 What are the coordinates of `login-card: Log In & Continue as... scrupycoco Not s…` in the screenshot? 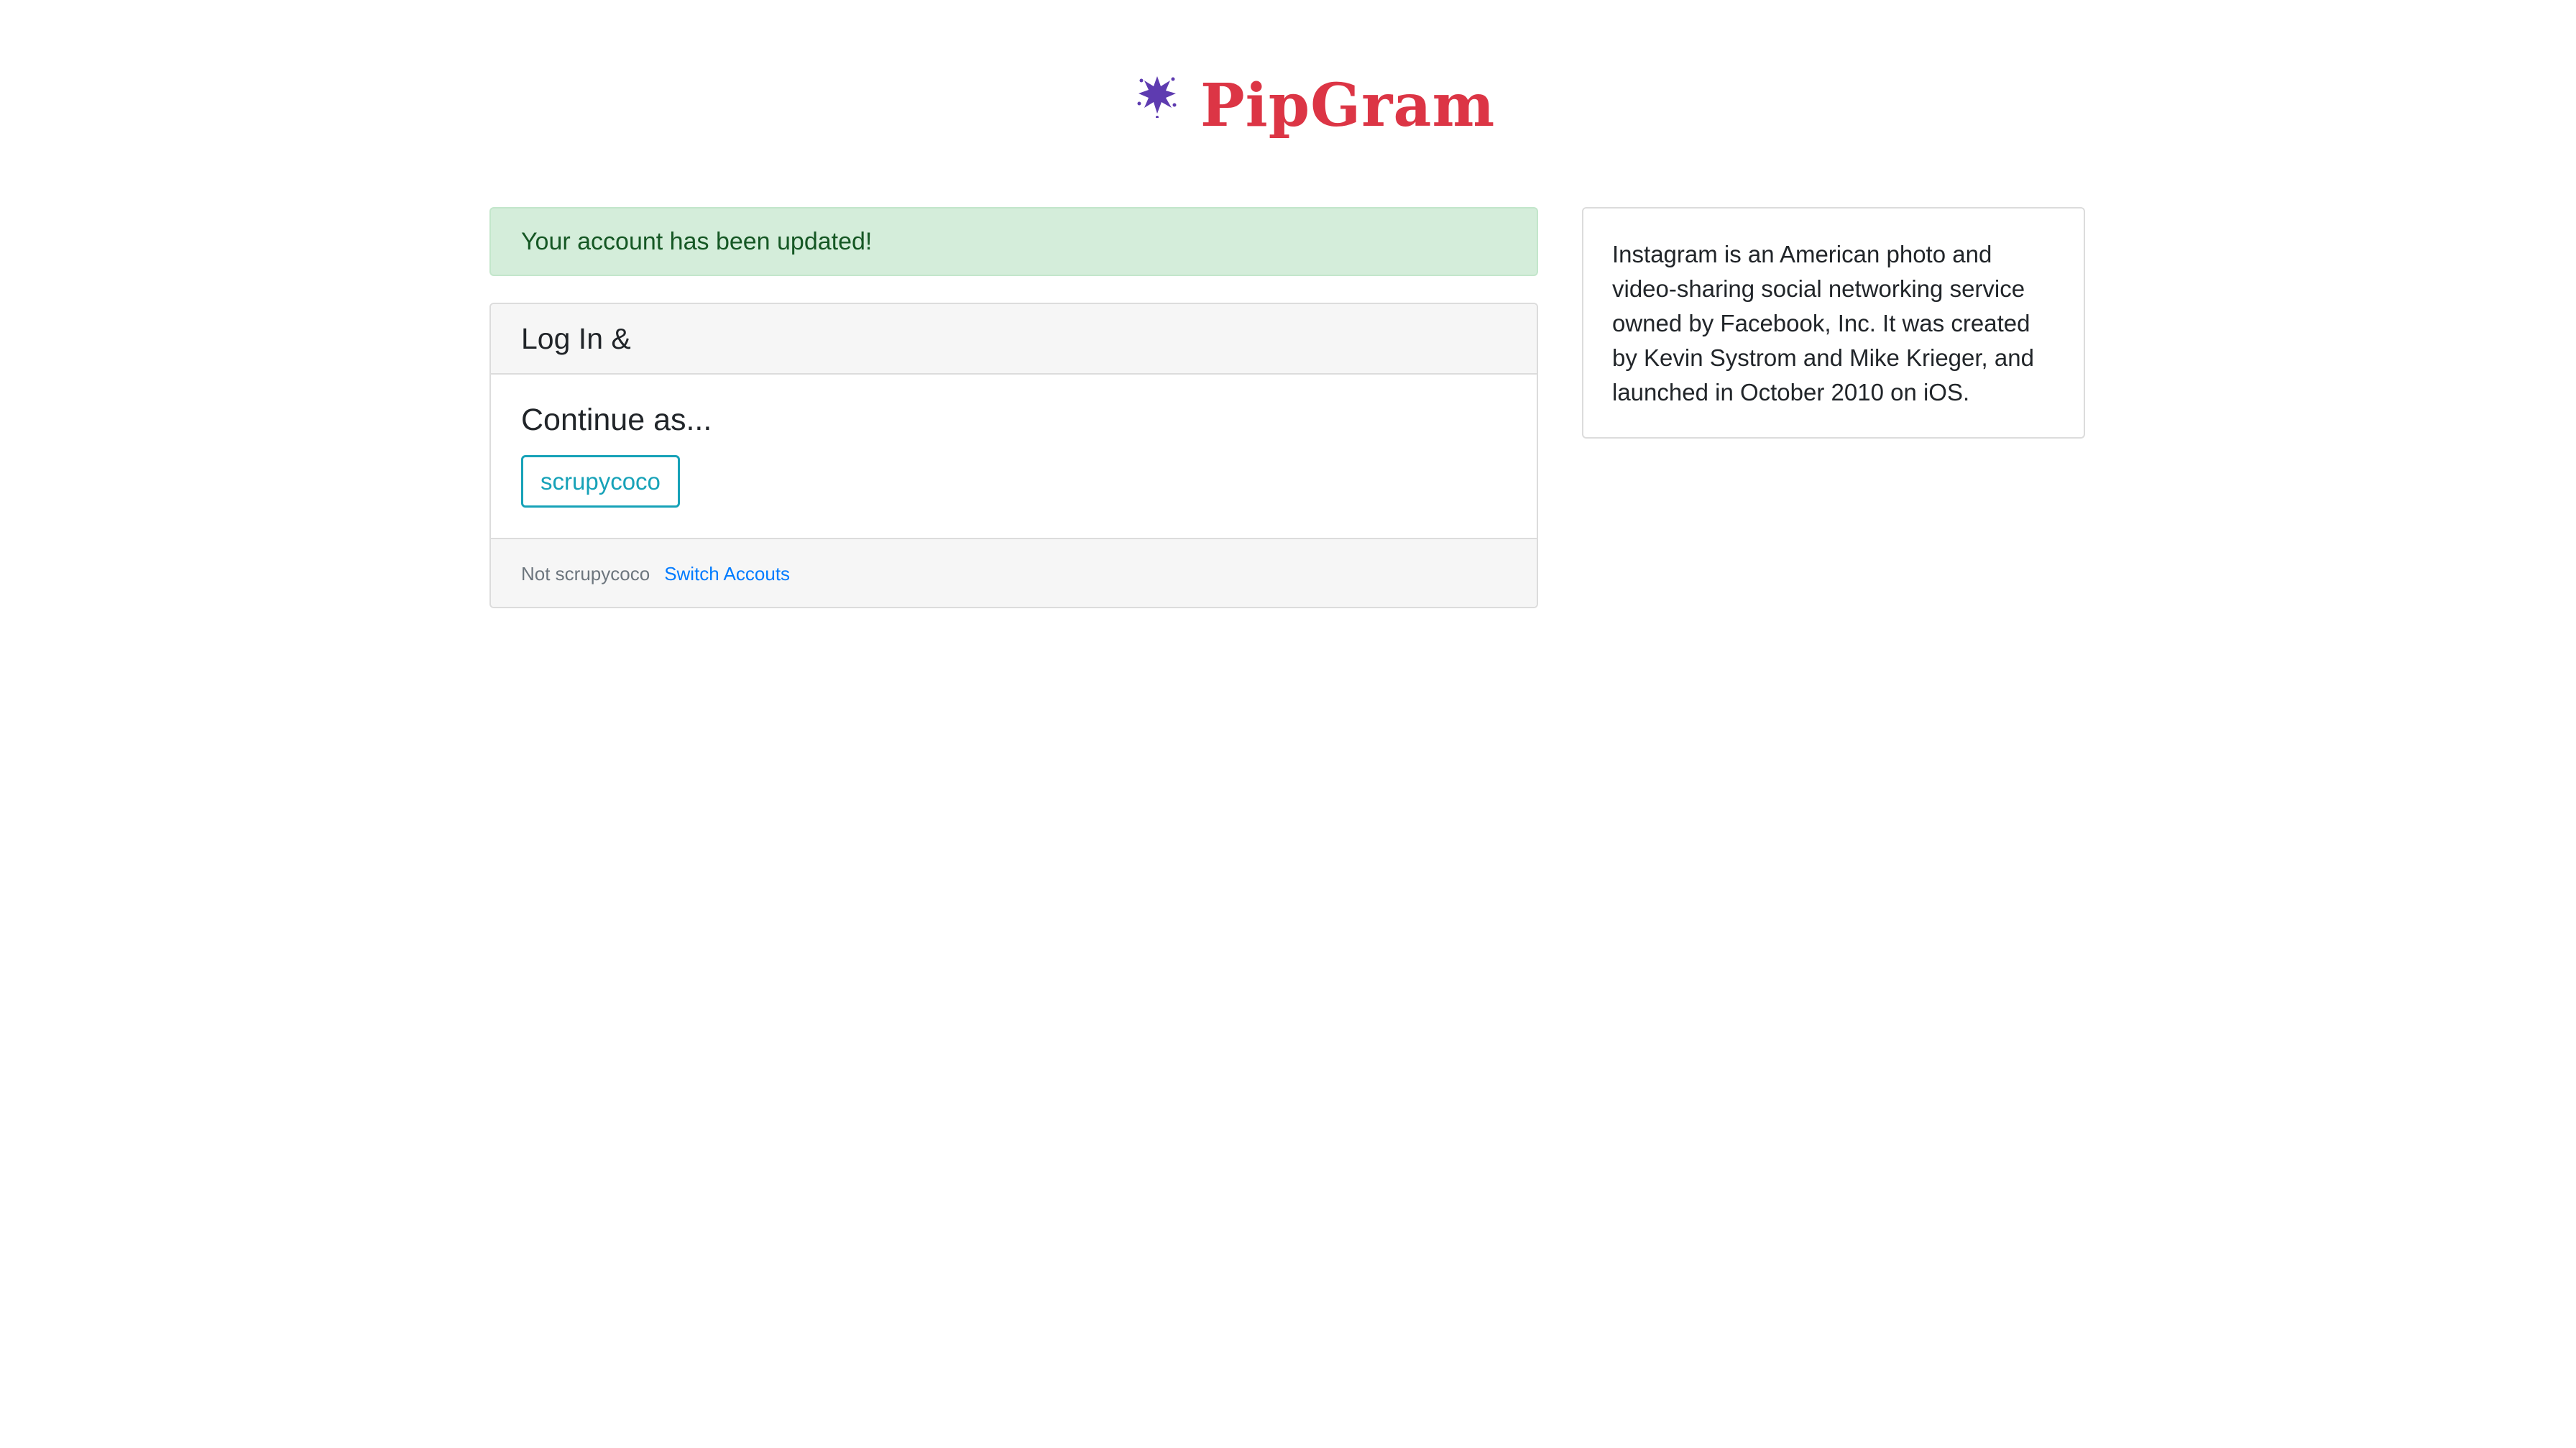 It's located at (1013, 455).